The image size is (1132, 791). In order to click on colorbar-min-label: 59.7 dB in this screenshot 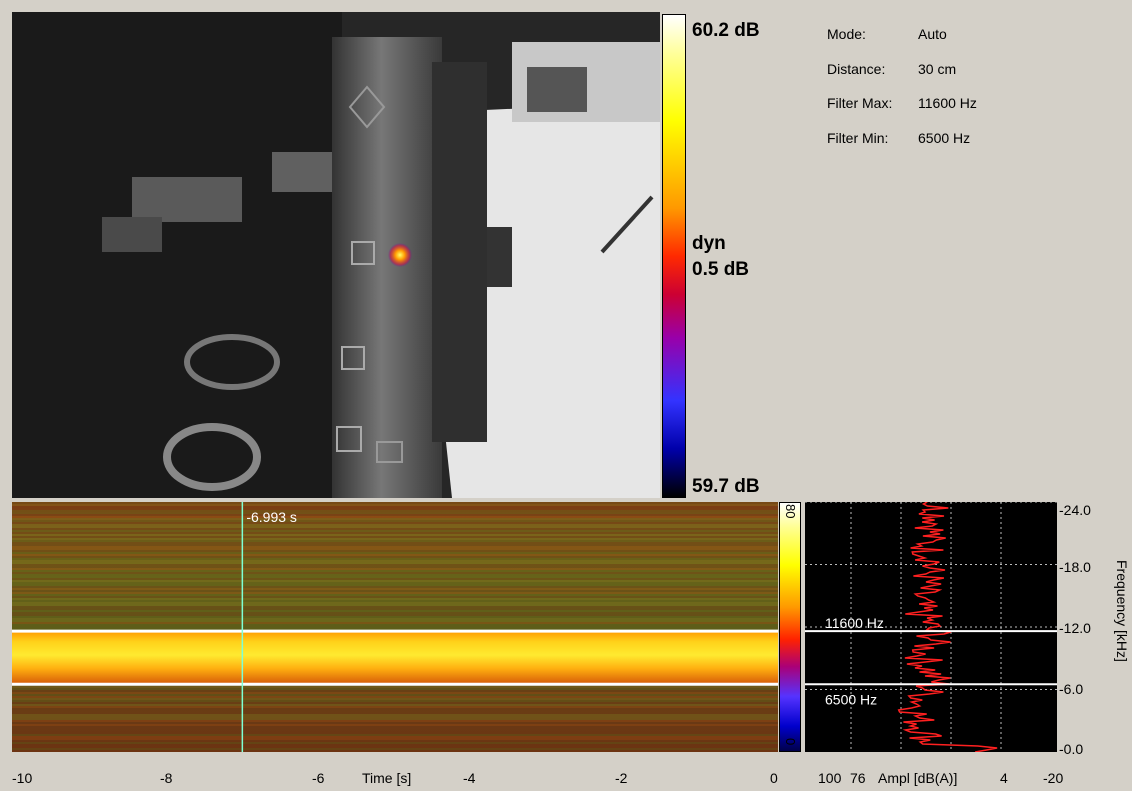, I will do `click(726, 486)`.